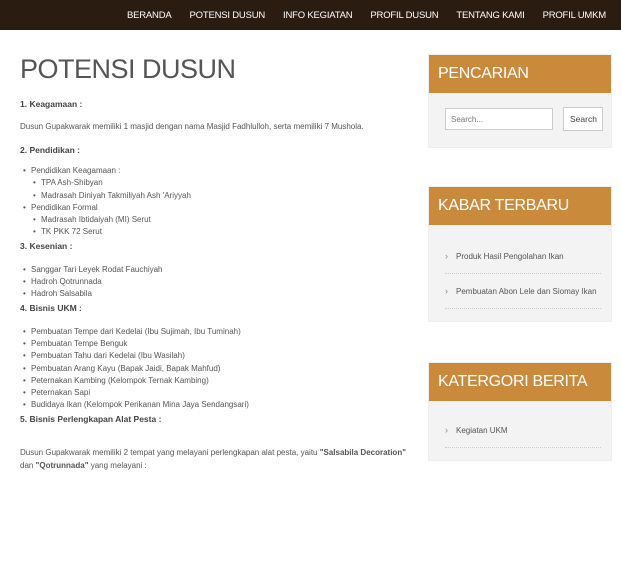 This screenshot has width=621, height=579. Describe the element at coordinates (583, 119) in the screenshot. I see `search-button: Search` at that location.